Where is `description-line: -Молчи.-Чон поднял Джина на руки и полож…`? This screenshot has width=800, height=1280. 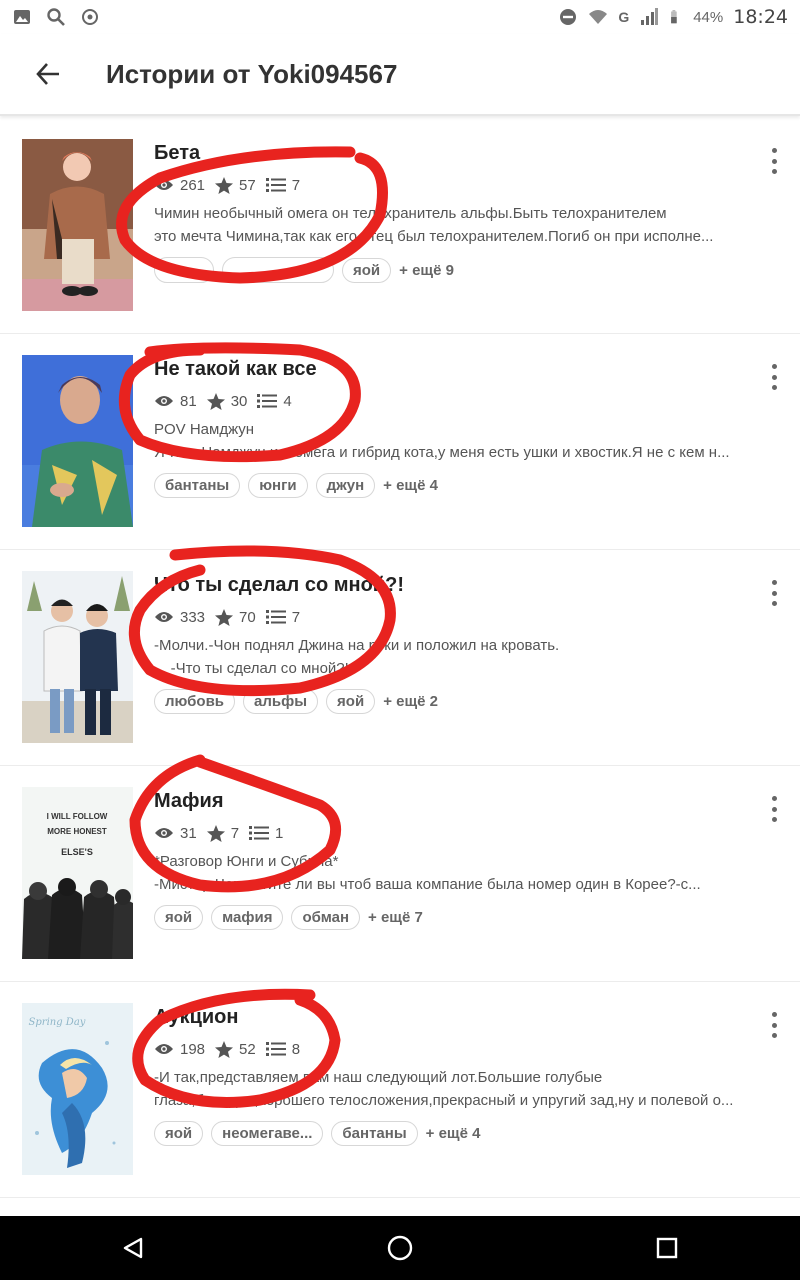 description-line: -Молчи.-Чон поднял Джина на руки и полож… is located at coordinates (357, 645).